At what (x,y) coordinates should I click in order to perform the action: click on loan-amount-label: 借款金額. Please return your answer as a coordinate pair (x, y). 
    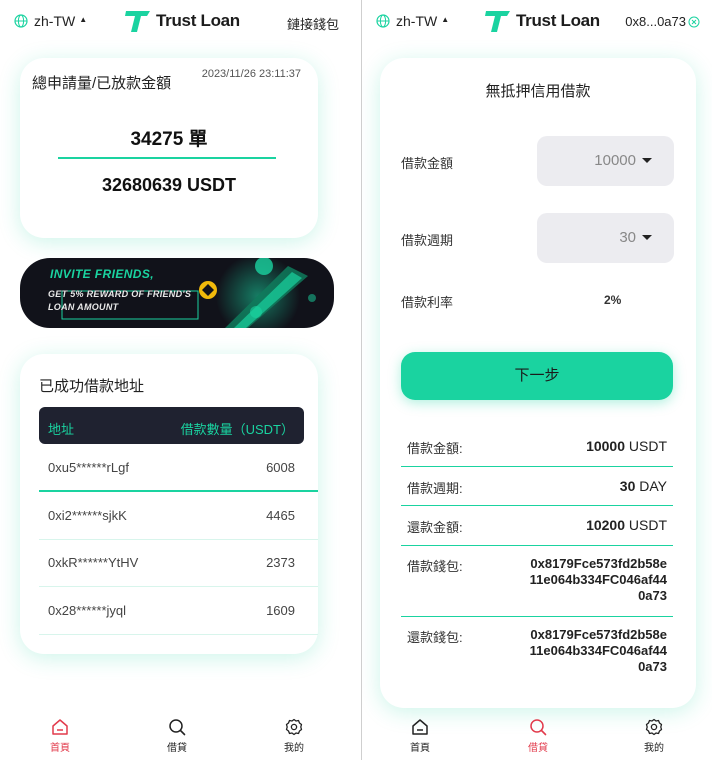
    Looking at the image, I should click on (427, 163).